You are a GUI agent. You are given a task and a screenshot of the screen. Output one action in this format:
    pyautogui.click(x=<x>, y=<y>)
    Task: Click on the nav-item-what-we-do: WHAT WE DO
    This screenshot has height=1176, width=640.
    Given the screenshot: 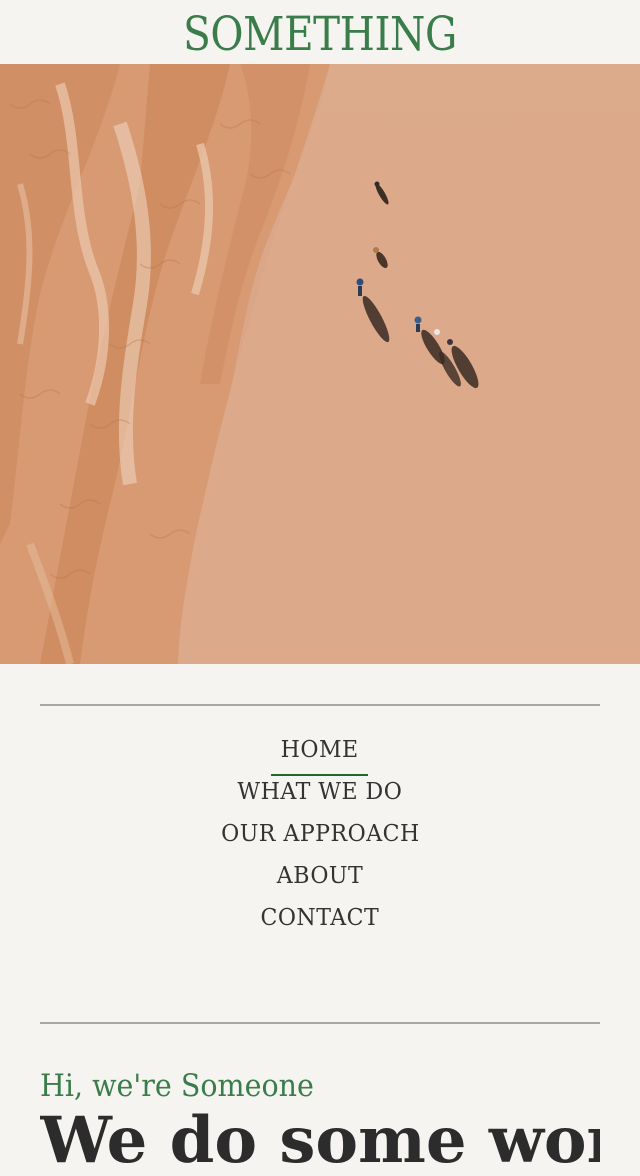 What is the action you would take?
    pyautogui.click(x=320, y=791)
    